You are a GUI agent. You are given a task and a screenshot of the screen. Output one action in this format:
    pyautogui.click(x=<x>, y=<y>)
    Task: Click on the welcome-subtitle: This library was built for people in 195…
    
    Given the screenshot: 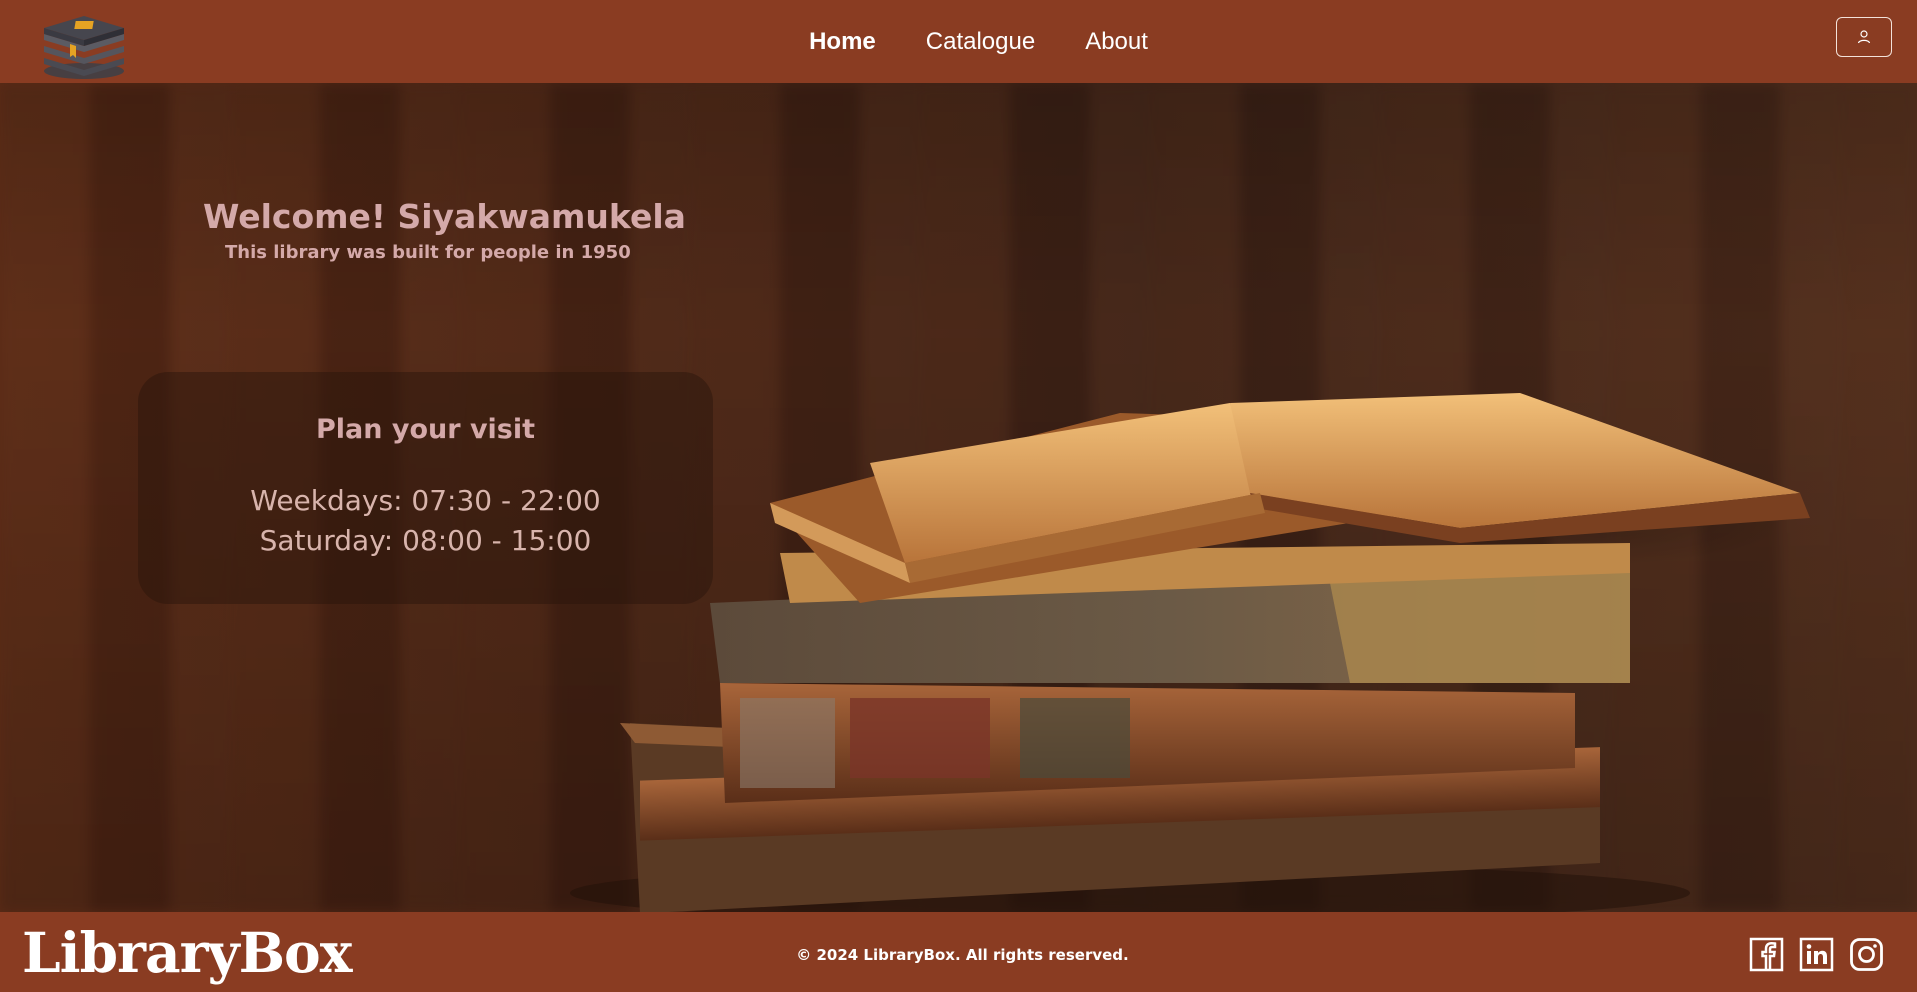 What is the action you would take?
    pyautogui.click(x=428, y=252)
    